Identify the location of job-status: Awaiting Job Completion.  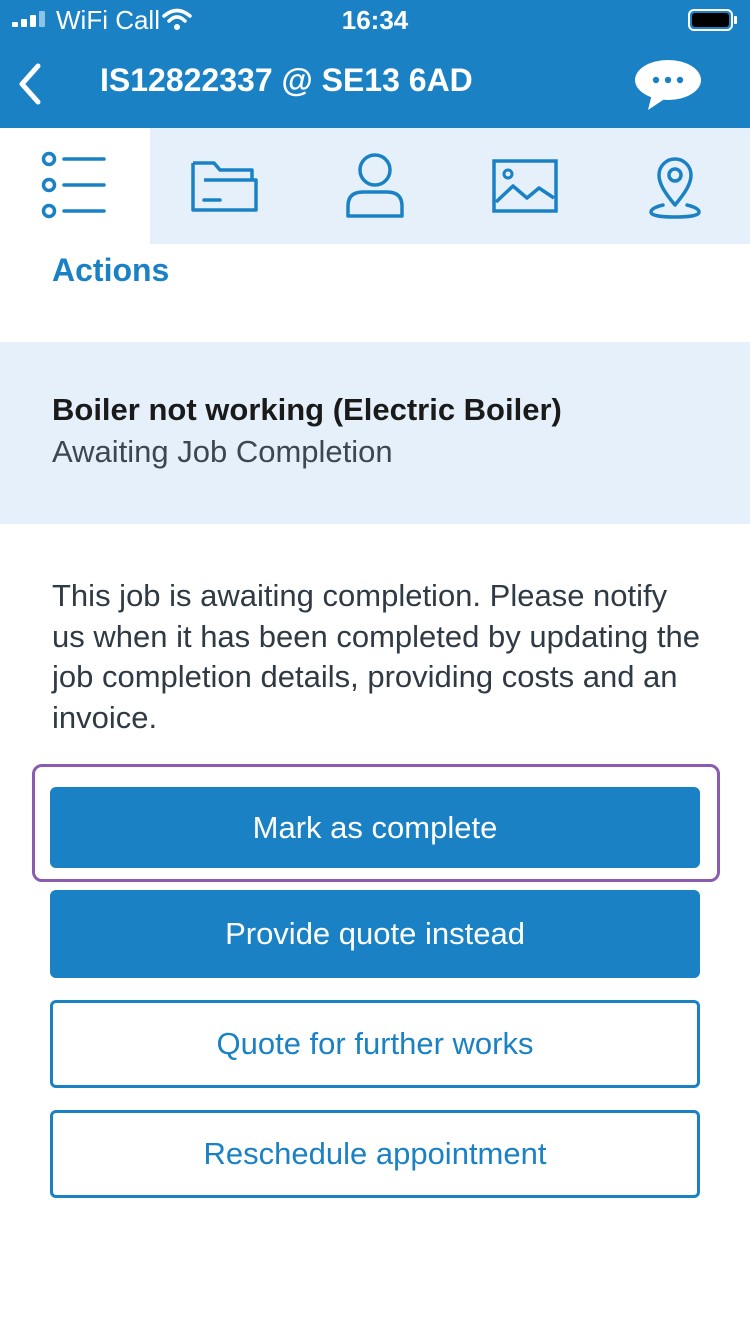
(222, 451).